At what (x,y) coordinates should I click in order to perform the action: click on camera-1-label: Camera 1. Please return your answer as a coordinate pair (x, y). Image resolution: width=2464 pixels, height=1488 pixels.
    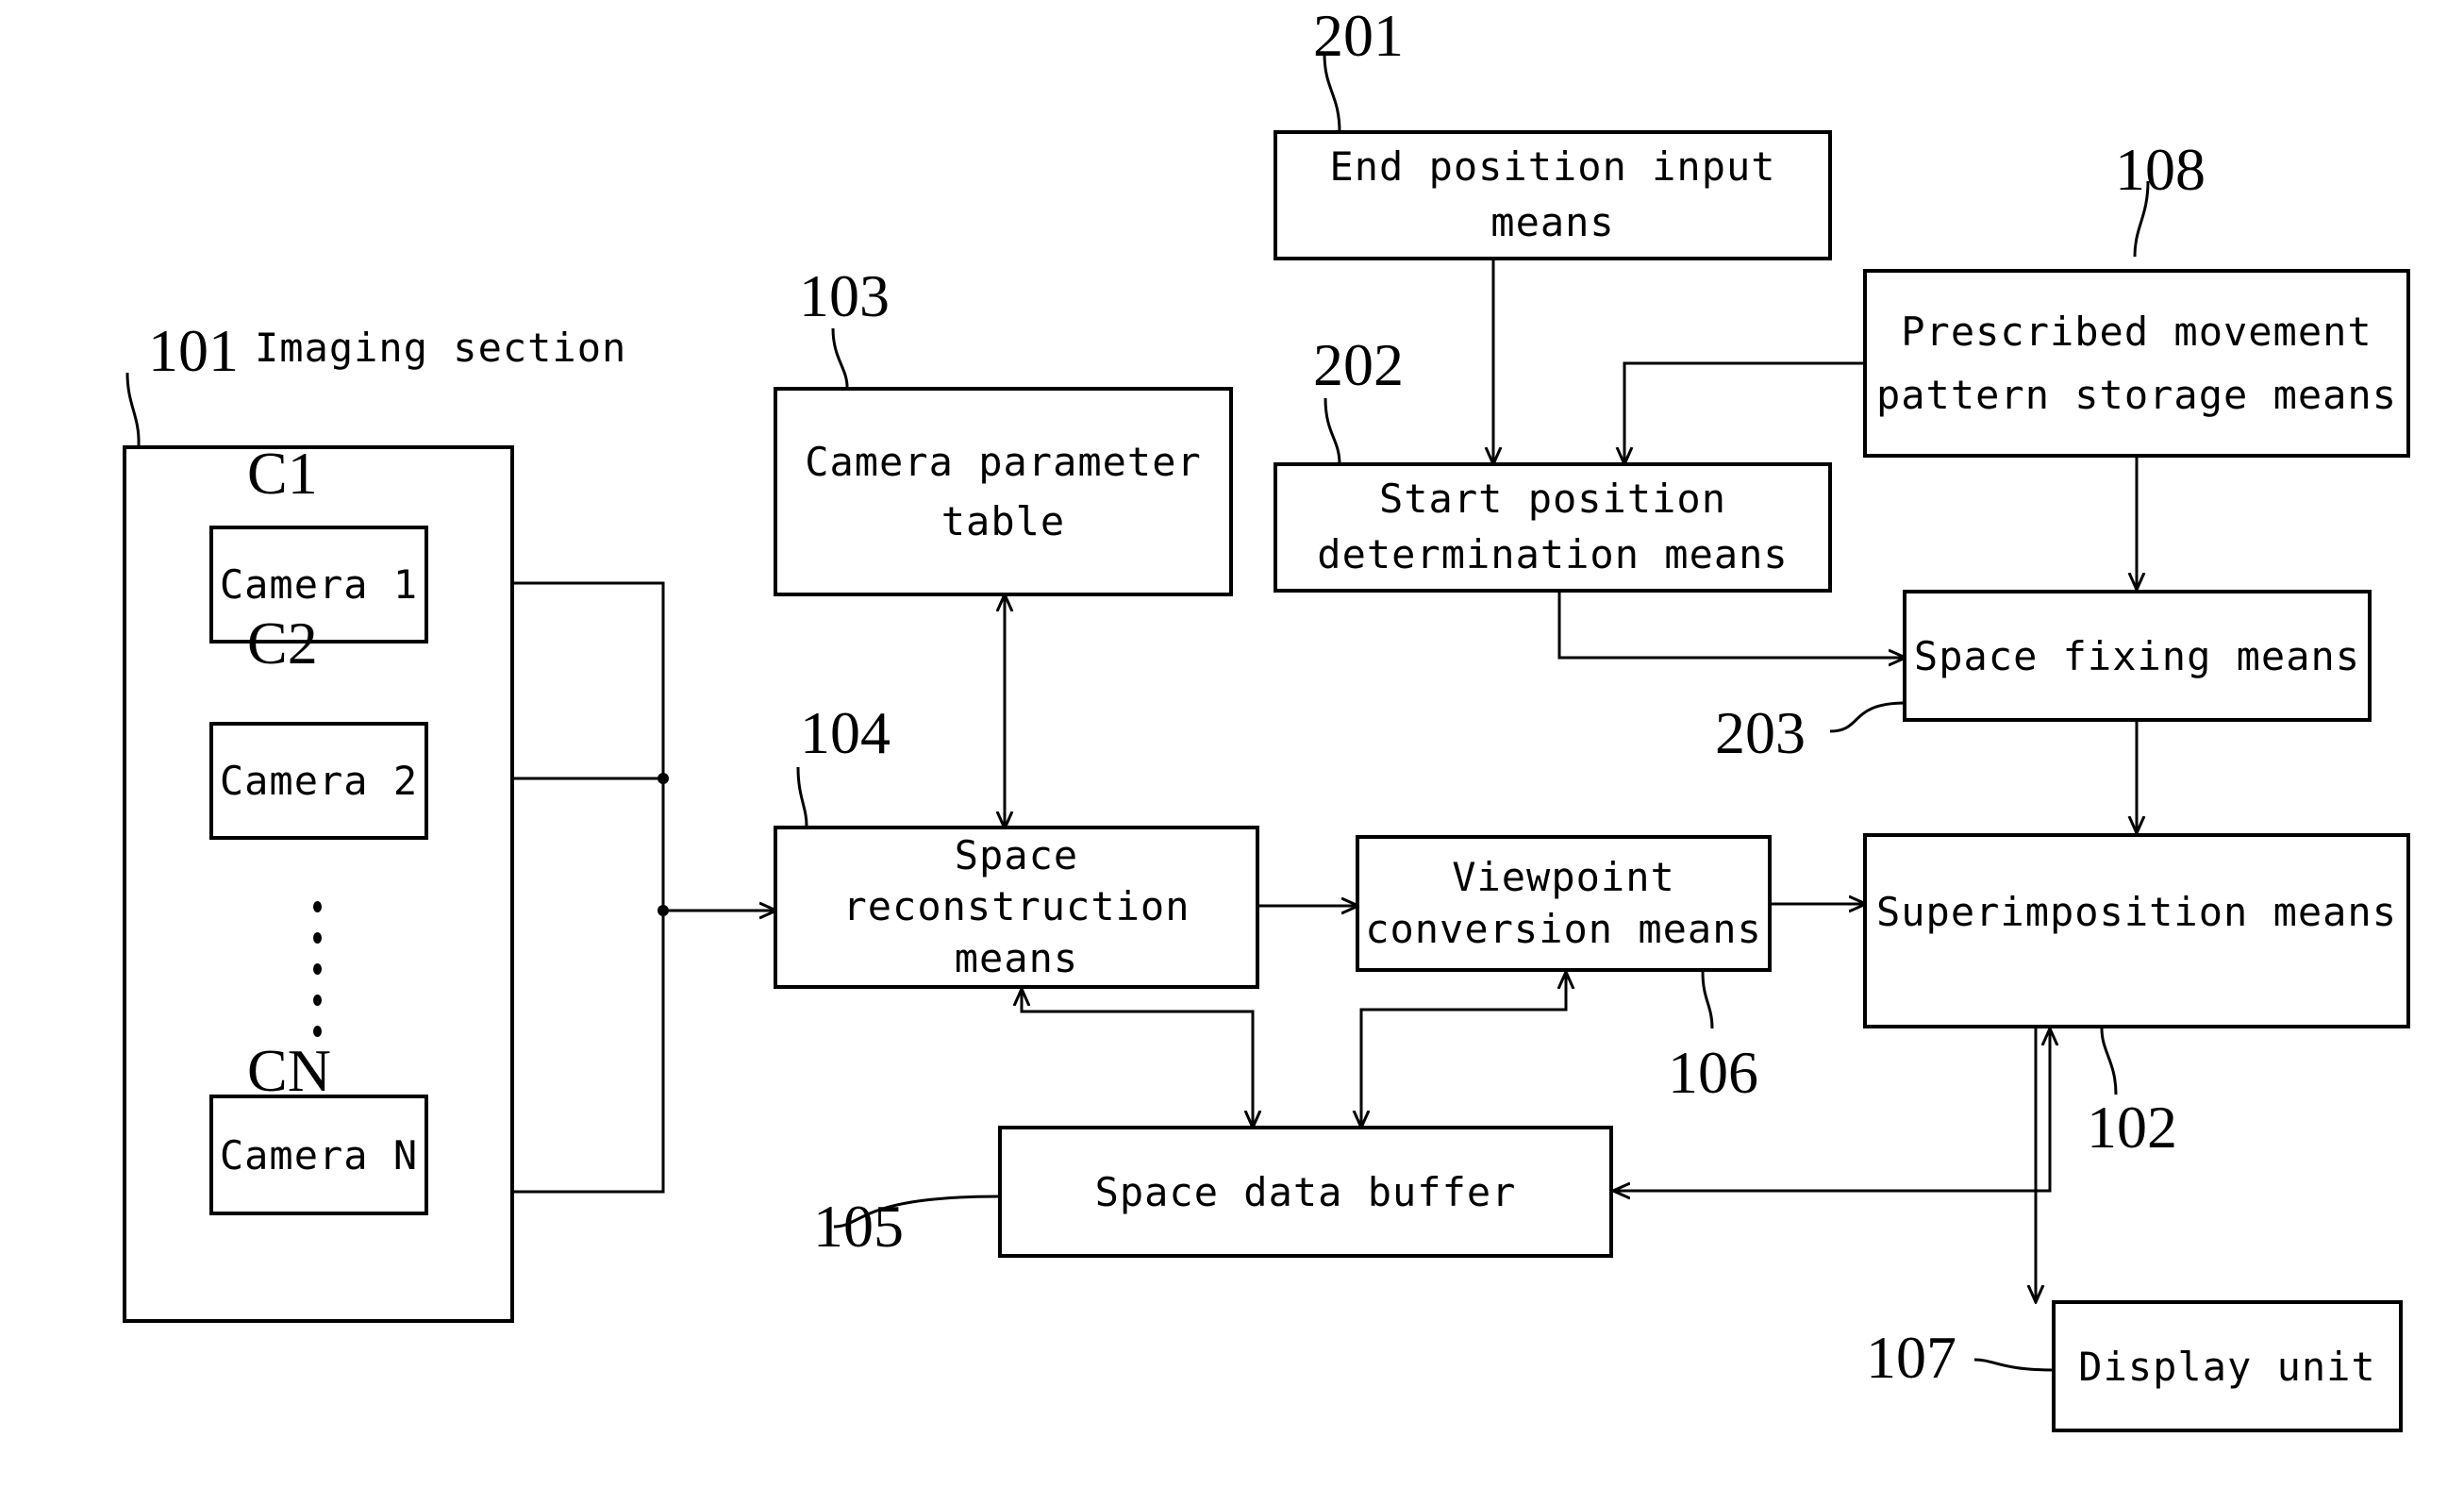
    Looking at the image, I should click on (319, 584).